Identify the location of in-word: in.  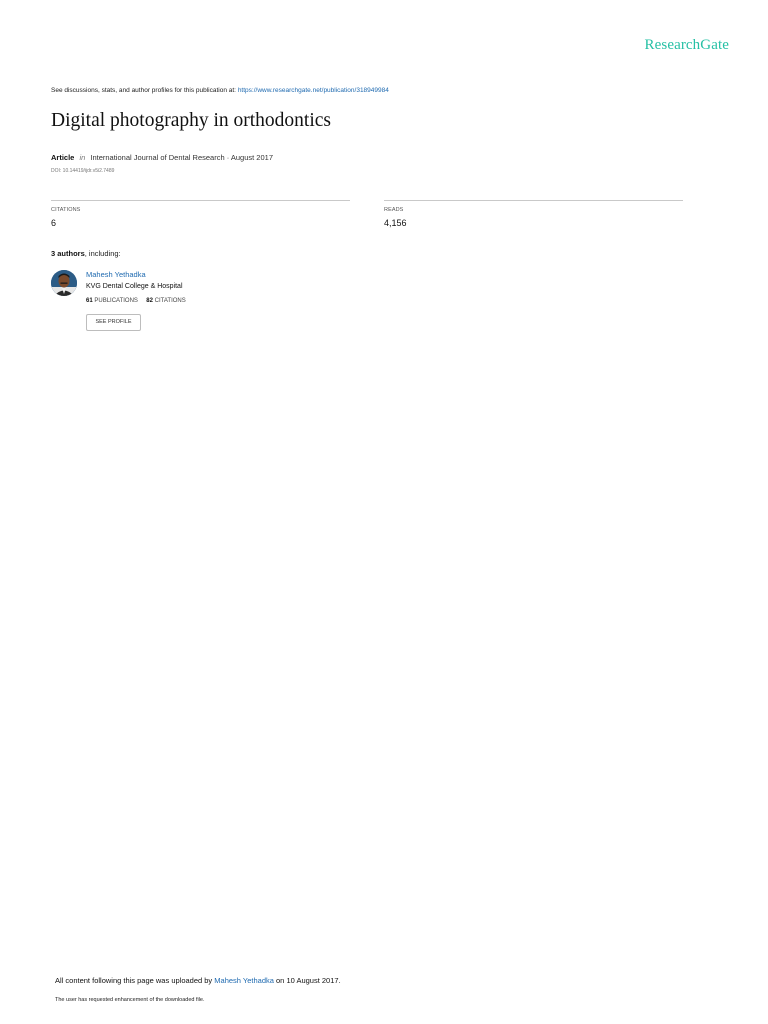
(82, 157).